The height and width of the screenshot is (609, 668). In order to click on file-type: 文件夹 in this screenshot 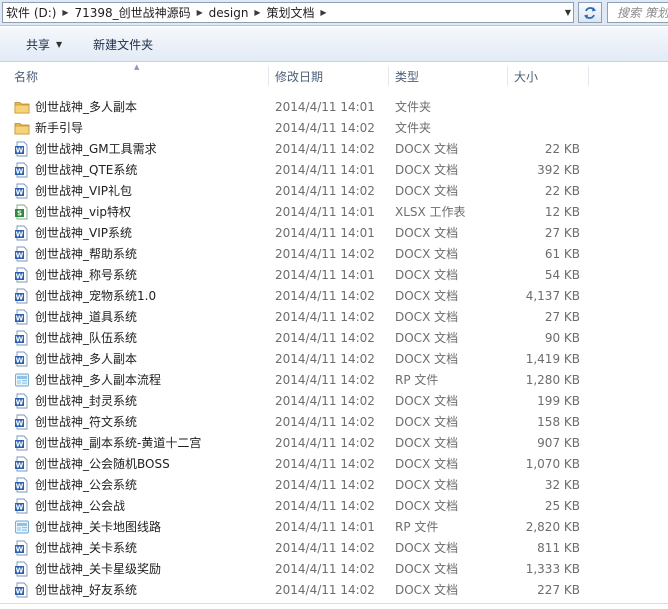, I will do `click(413, 128)`.